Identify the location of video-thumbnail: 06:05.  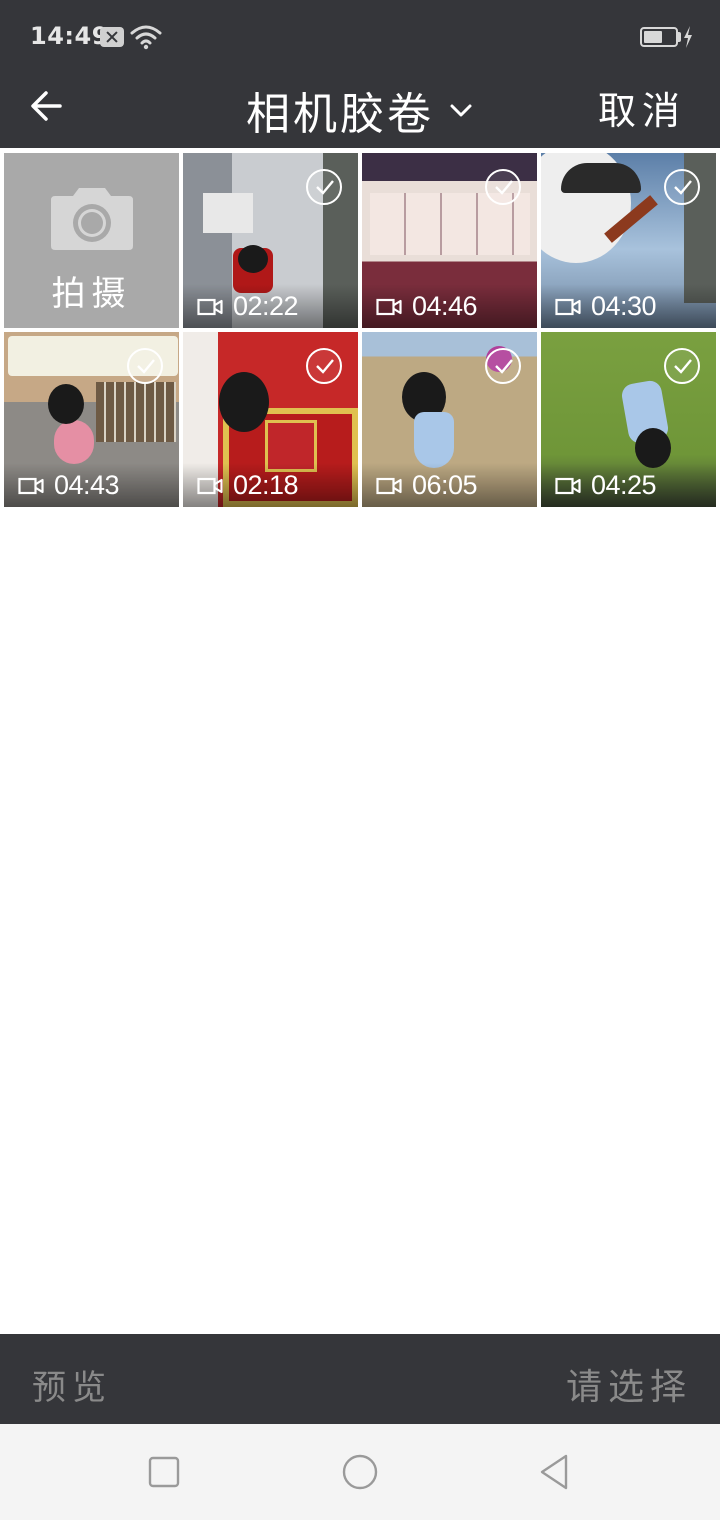
(449, 419).